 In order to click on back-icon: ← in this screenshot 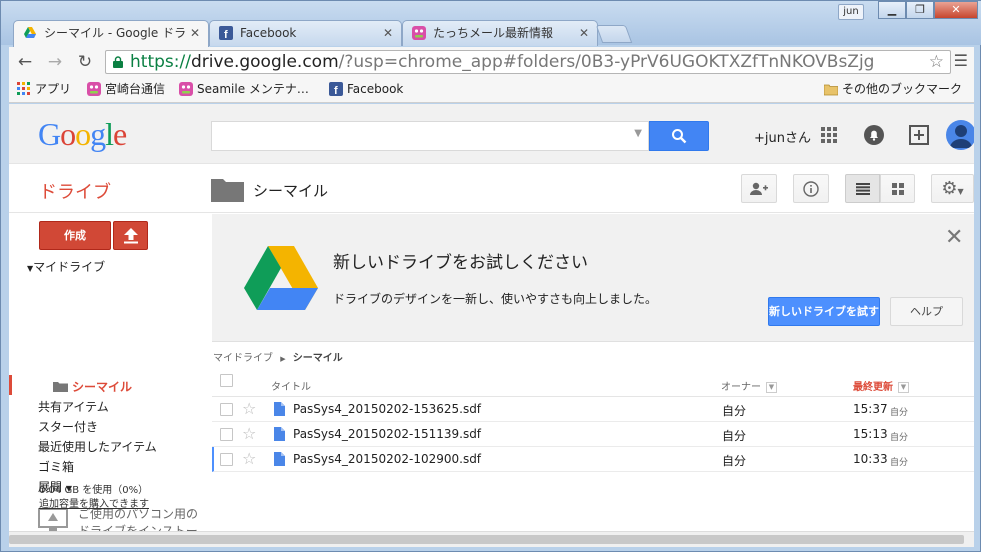, I will do `click(25, 62)`.